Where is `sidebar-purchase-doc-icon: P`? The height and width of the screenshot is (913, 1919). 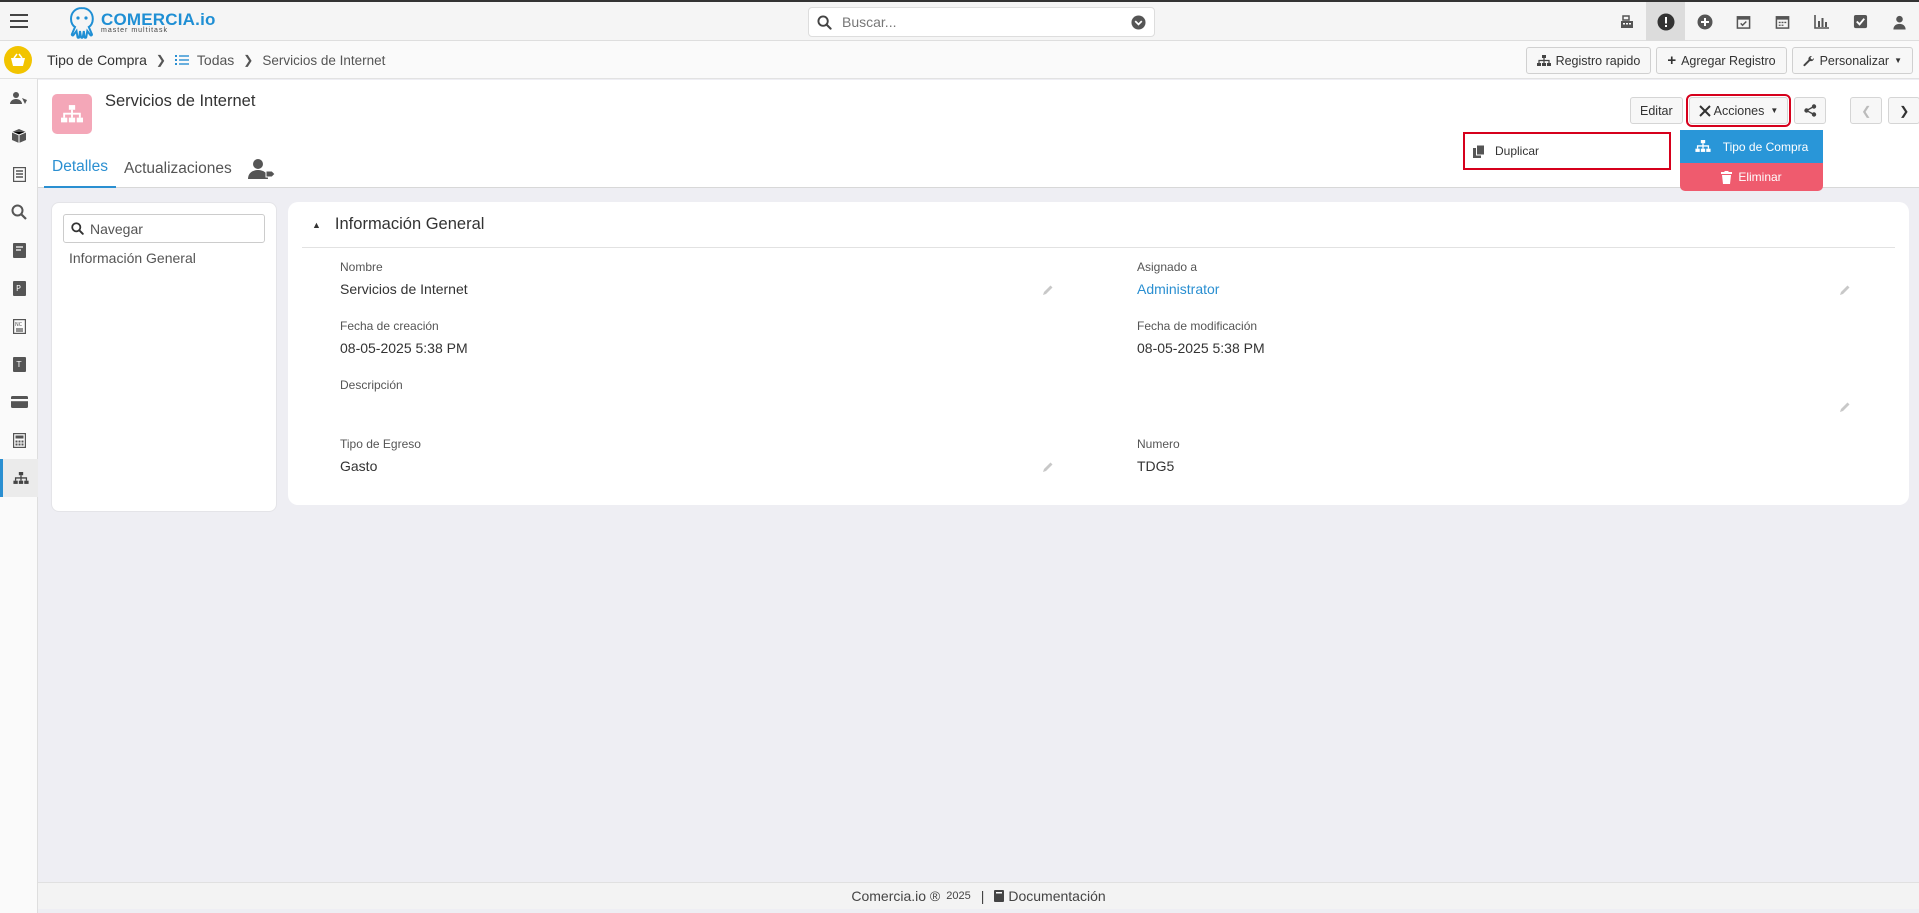 sidebar-purchase-doc-icon: P is located at coordinates (19, 288).